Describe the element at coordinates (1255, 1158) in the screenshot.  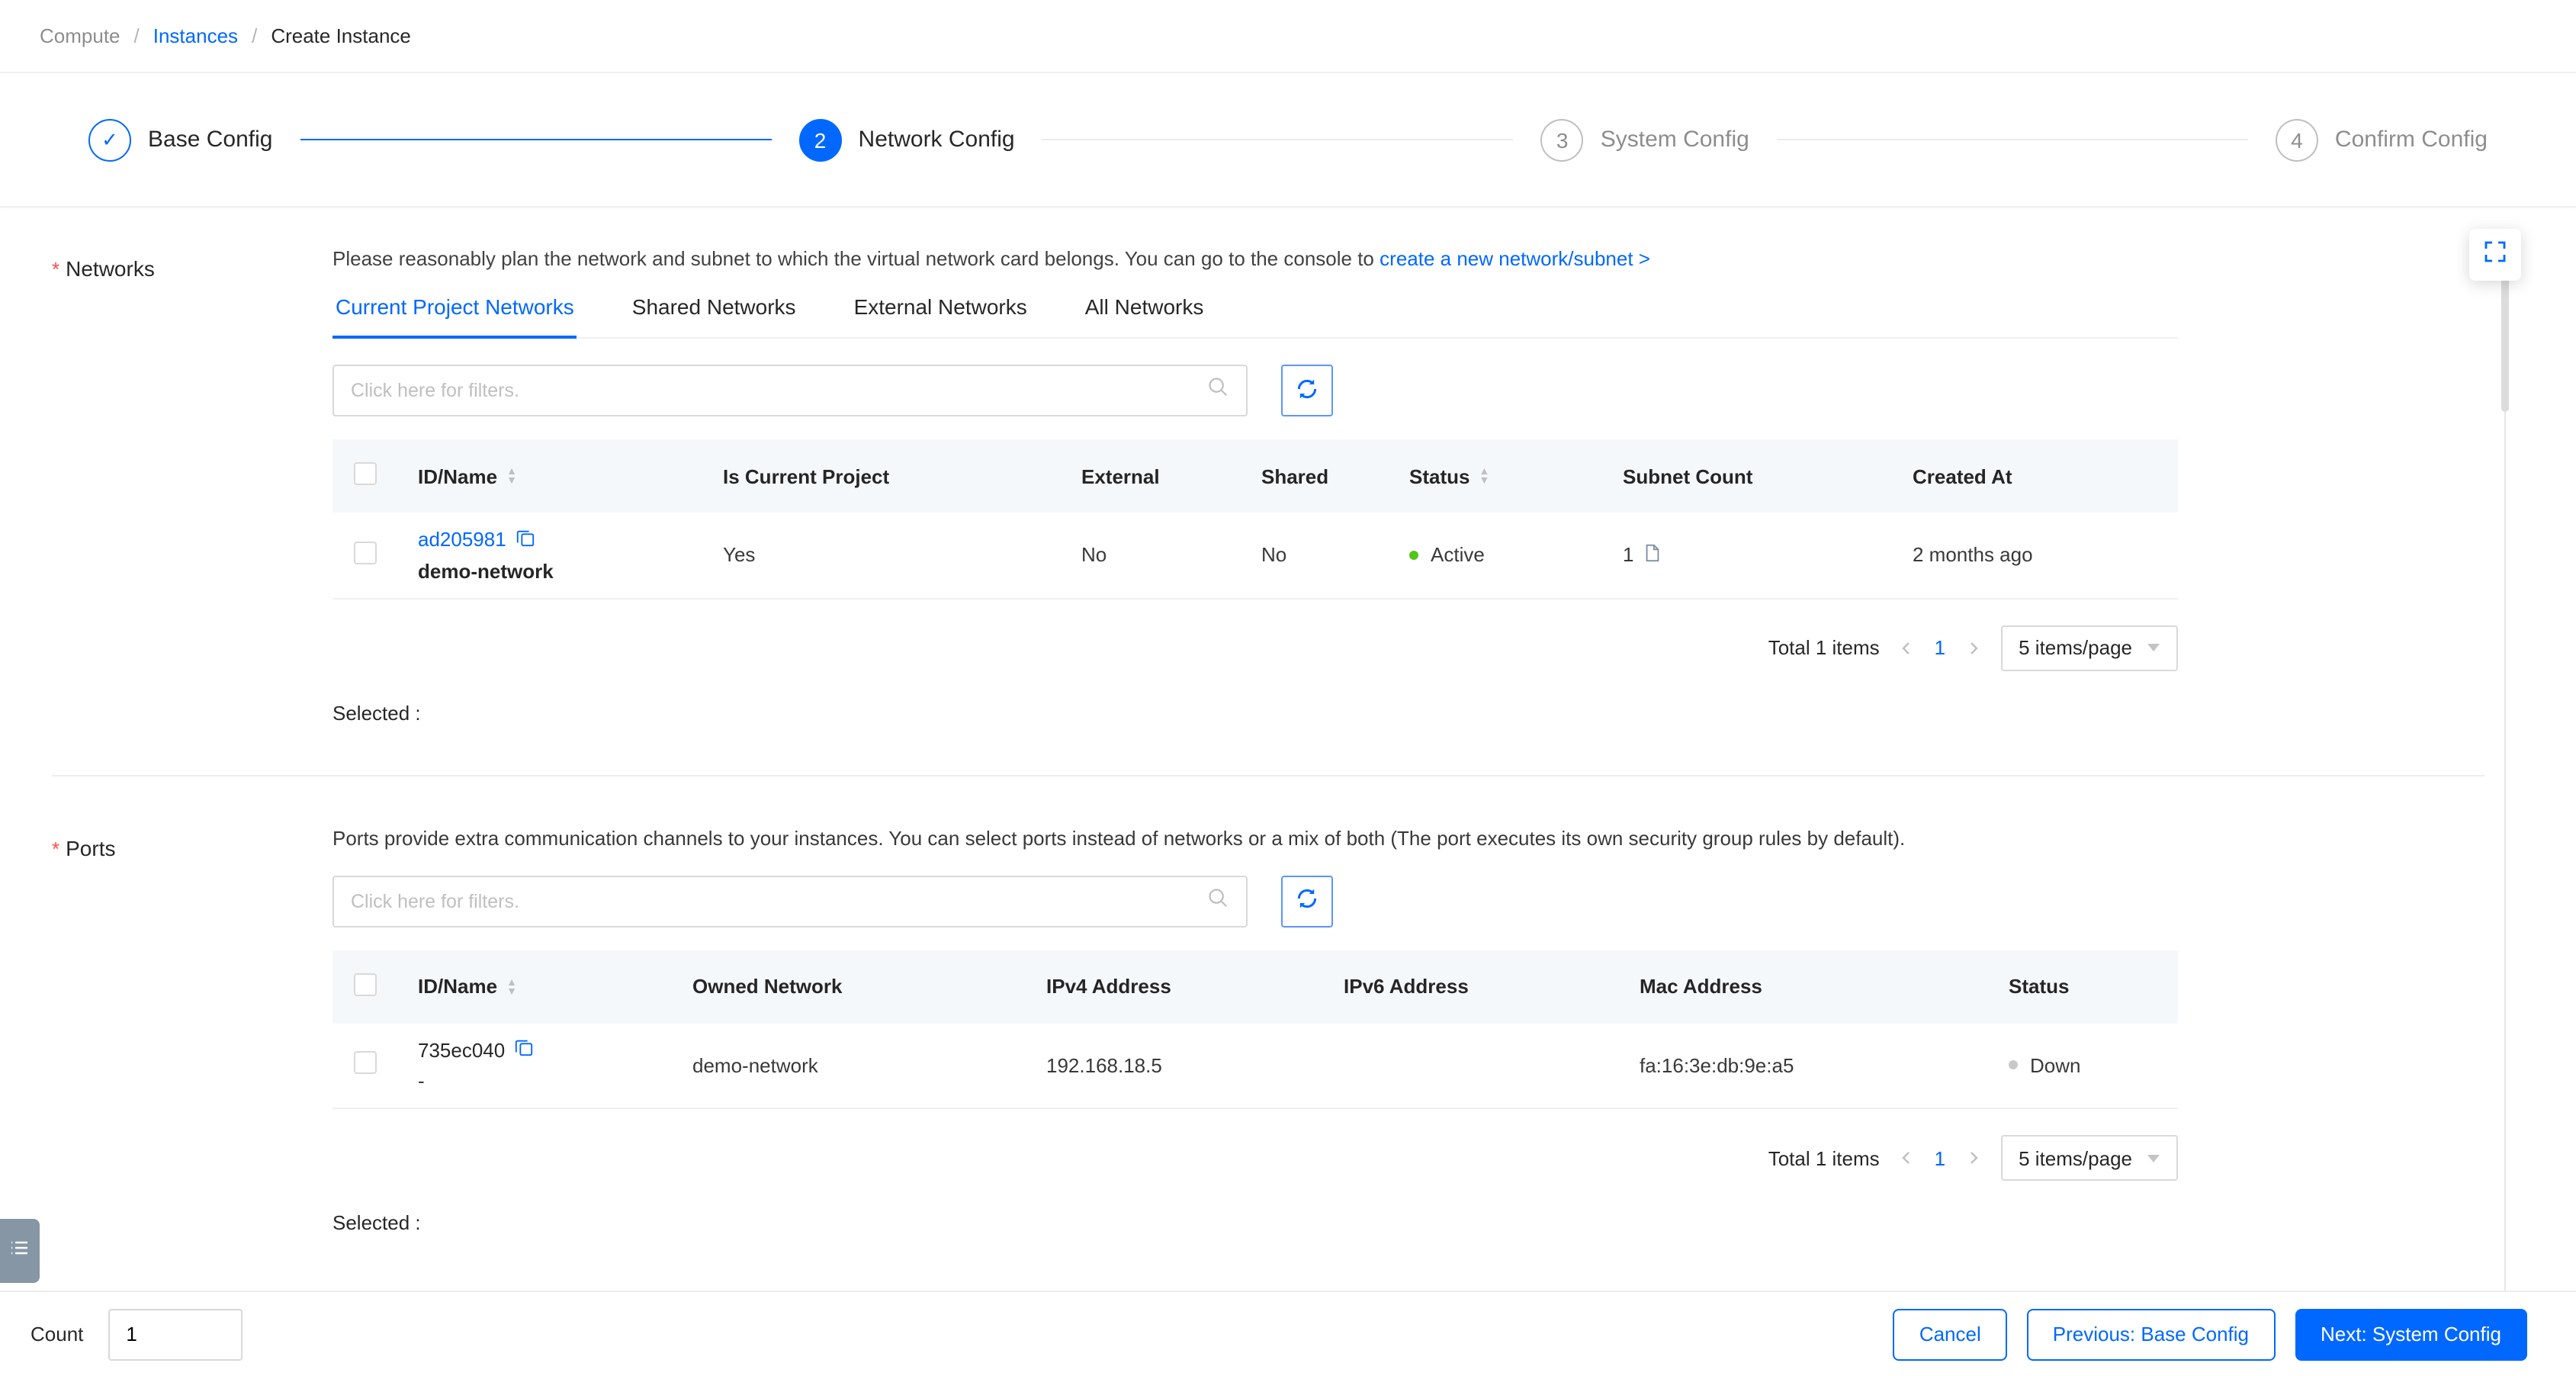
I see `ports-pagination: Total 1 items 1 5 items/page` at that location.